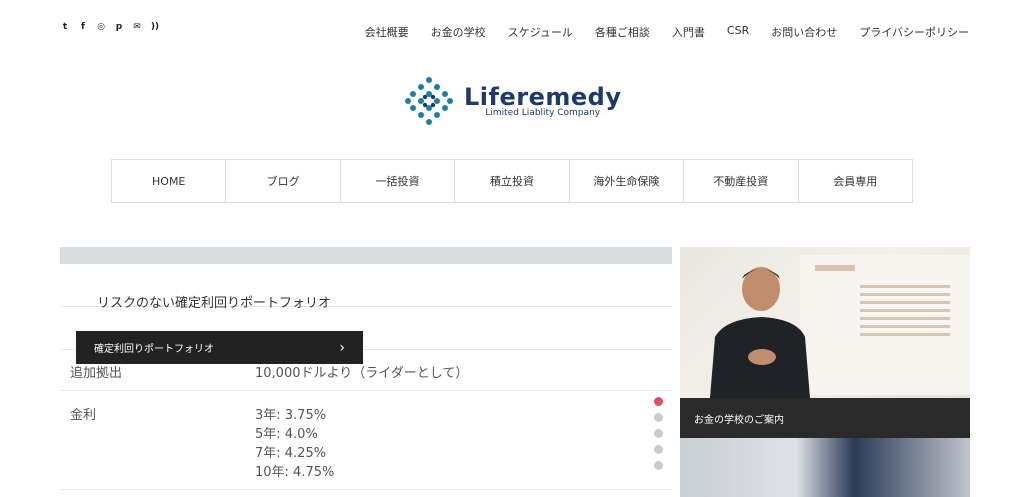  I want to click on mainnav-regular-savings: 積立投資, so click(512, 181).